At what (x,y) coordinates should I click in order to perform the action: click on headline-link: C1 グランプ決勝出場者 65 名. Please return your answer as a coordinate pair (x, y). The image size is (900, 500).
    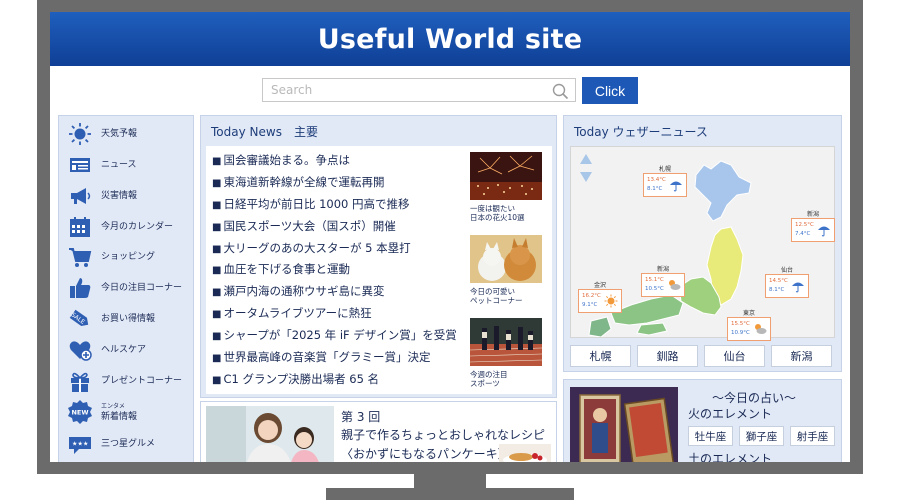
    Looking at the image, I should click on (334, 380).